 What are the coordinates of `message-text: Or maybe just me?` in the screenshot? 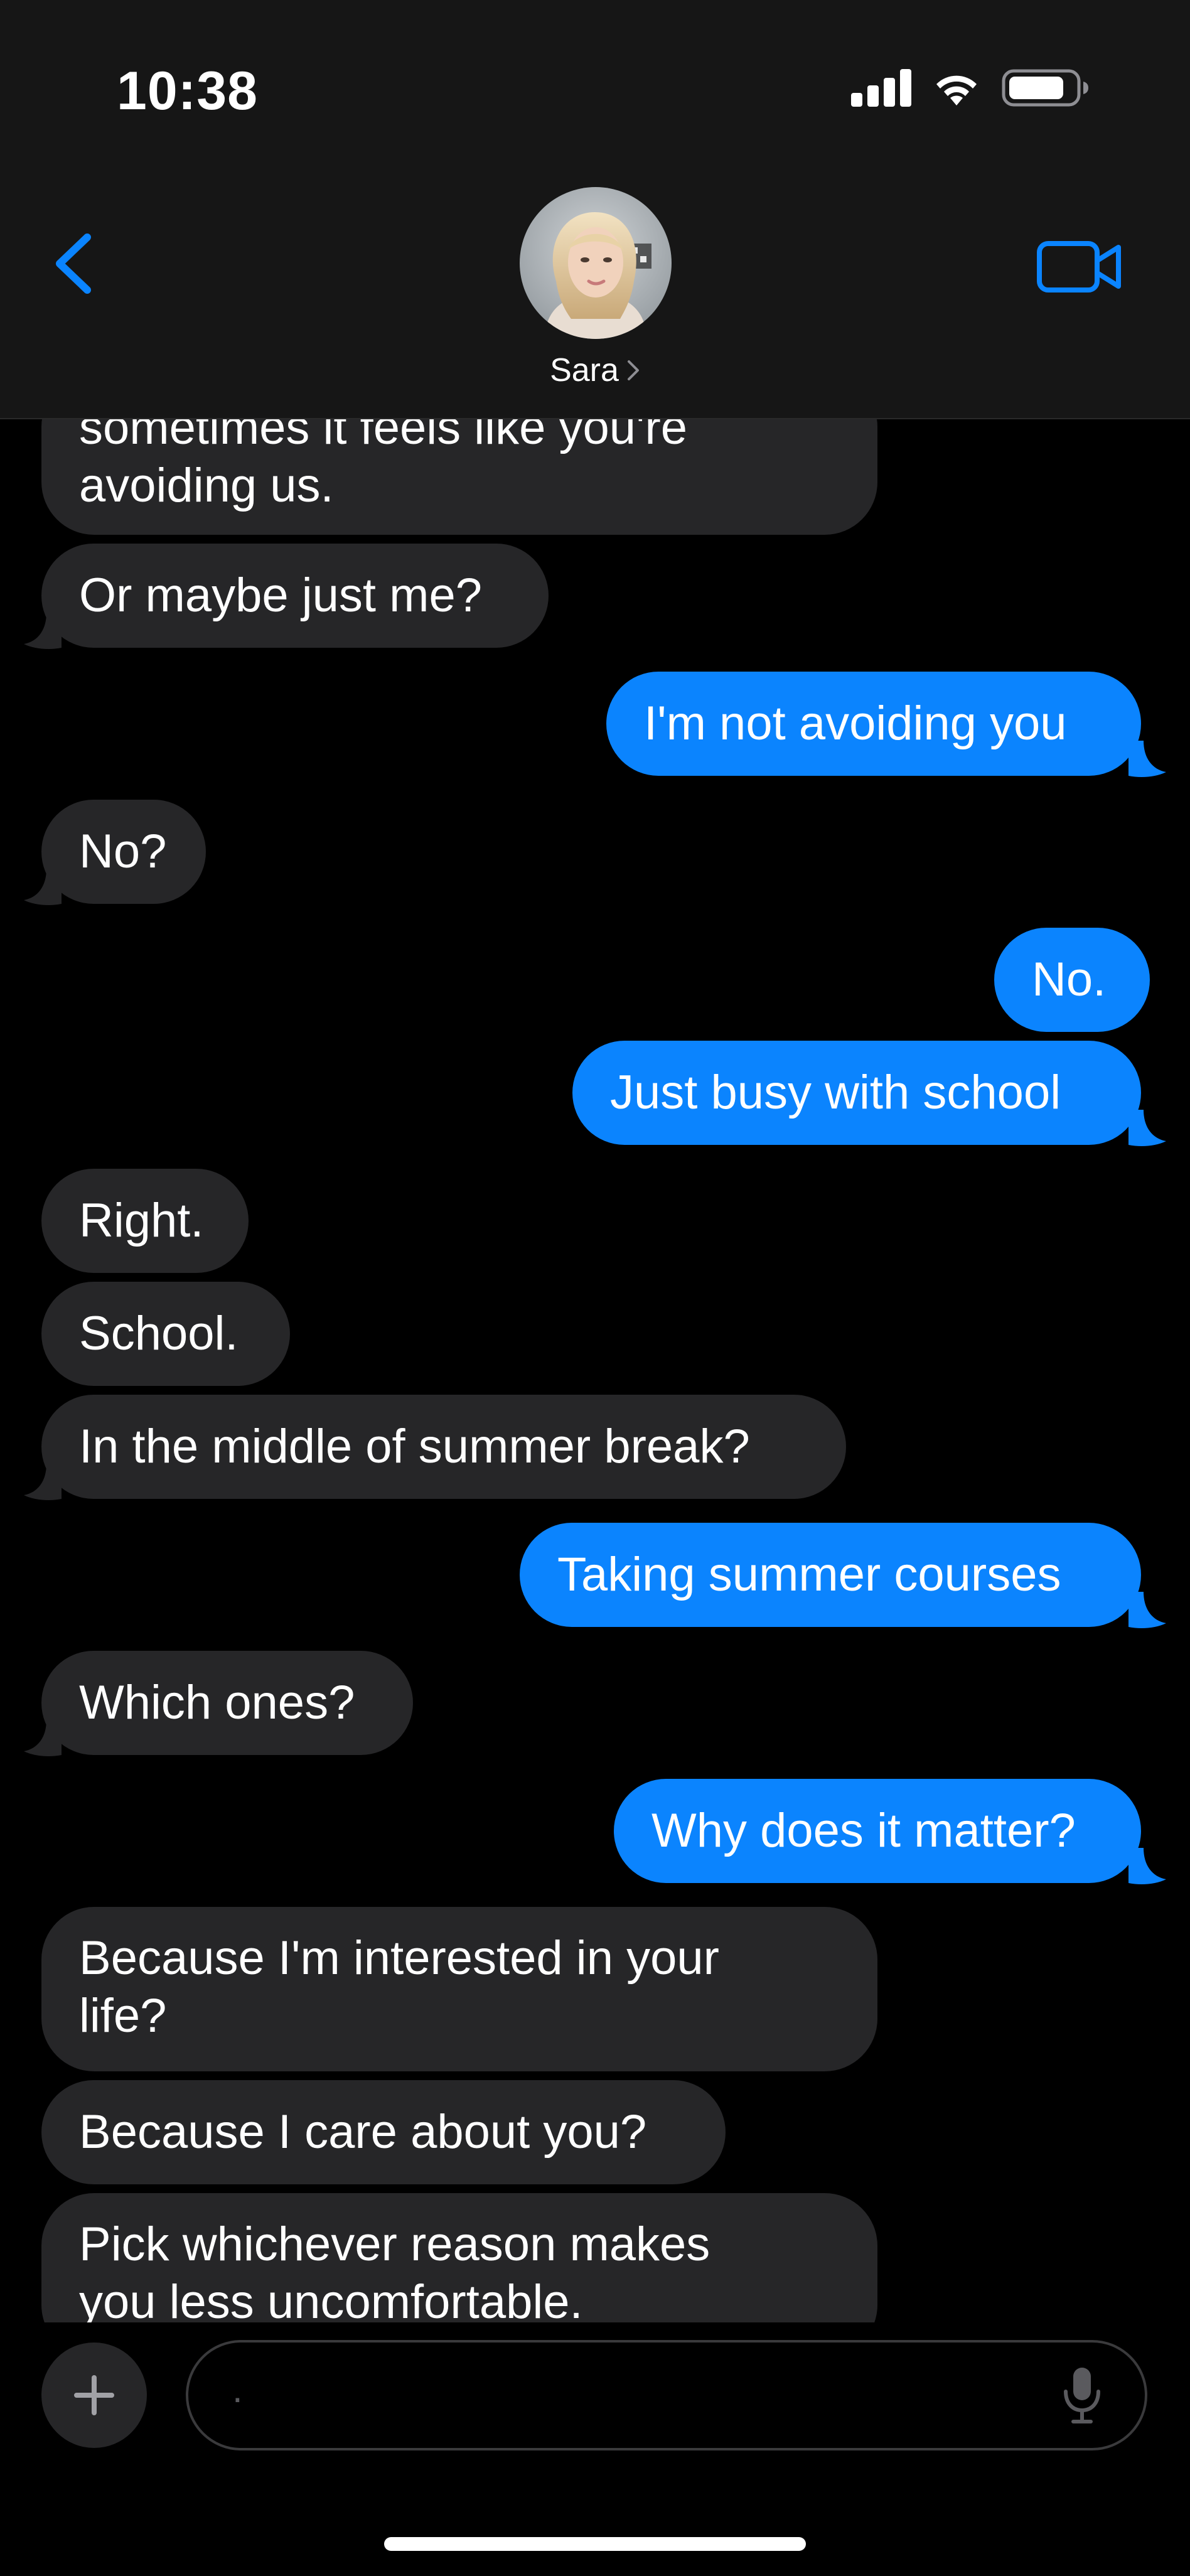 It's located at (280, 595).